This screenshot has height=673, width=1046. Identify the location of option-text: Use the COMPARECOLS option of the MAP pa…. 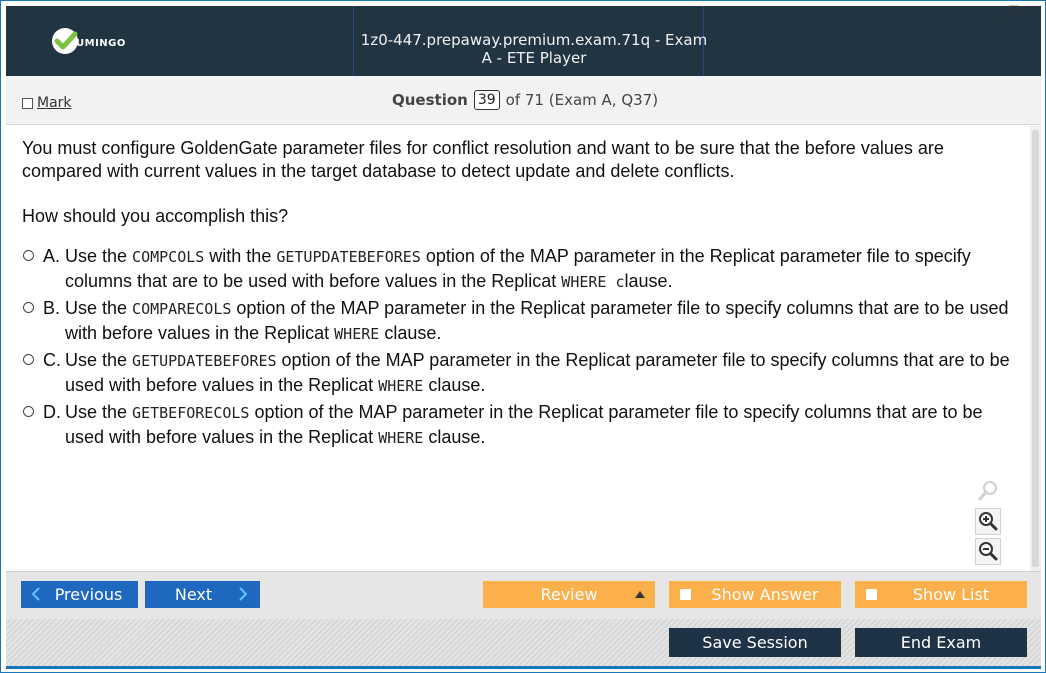
(537, 320).